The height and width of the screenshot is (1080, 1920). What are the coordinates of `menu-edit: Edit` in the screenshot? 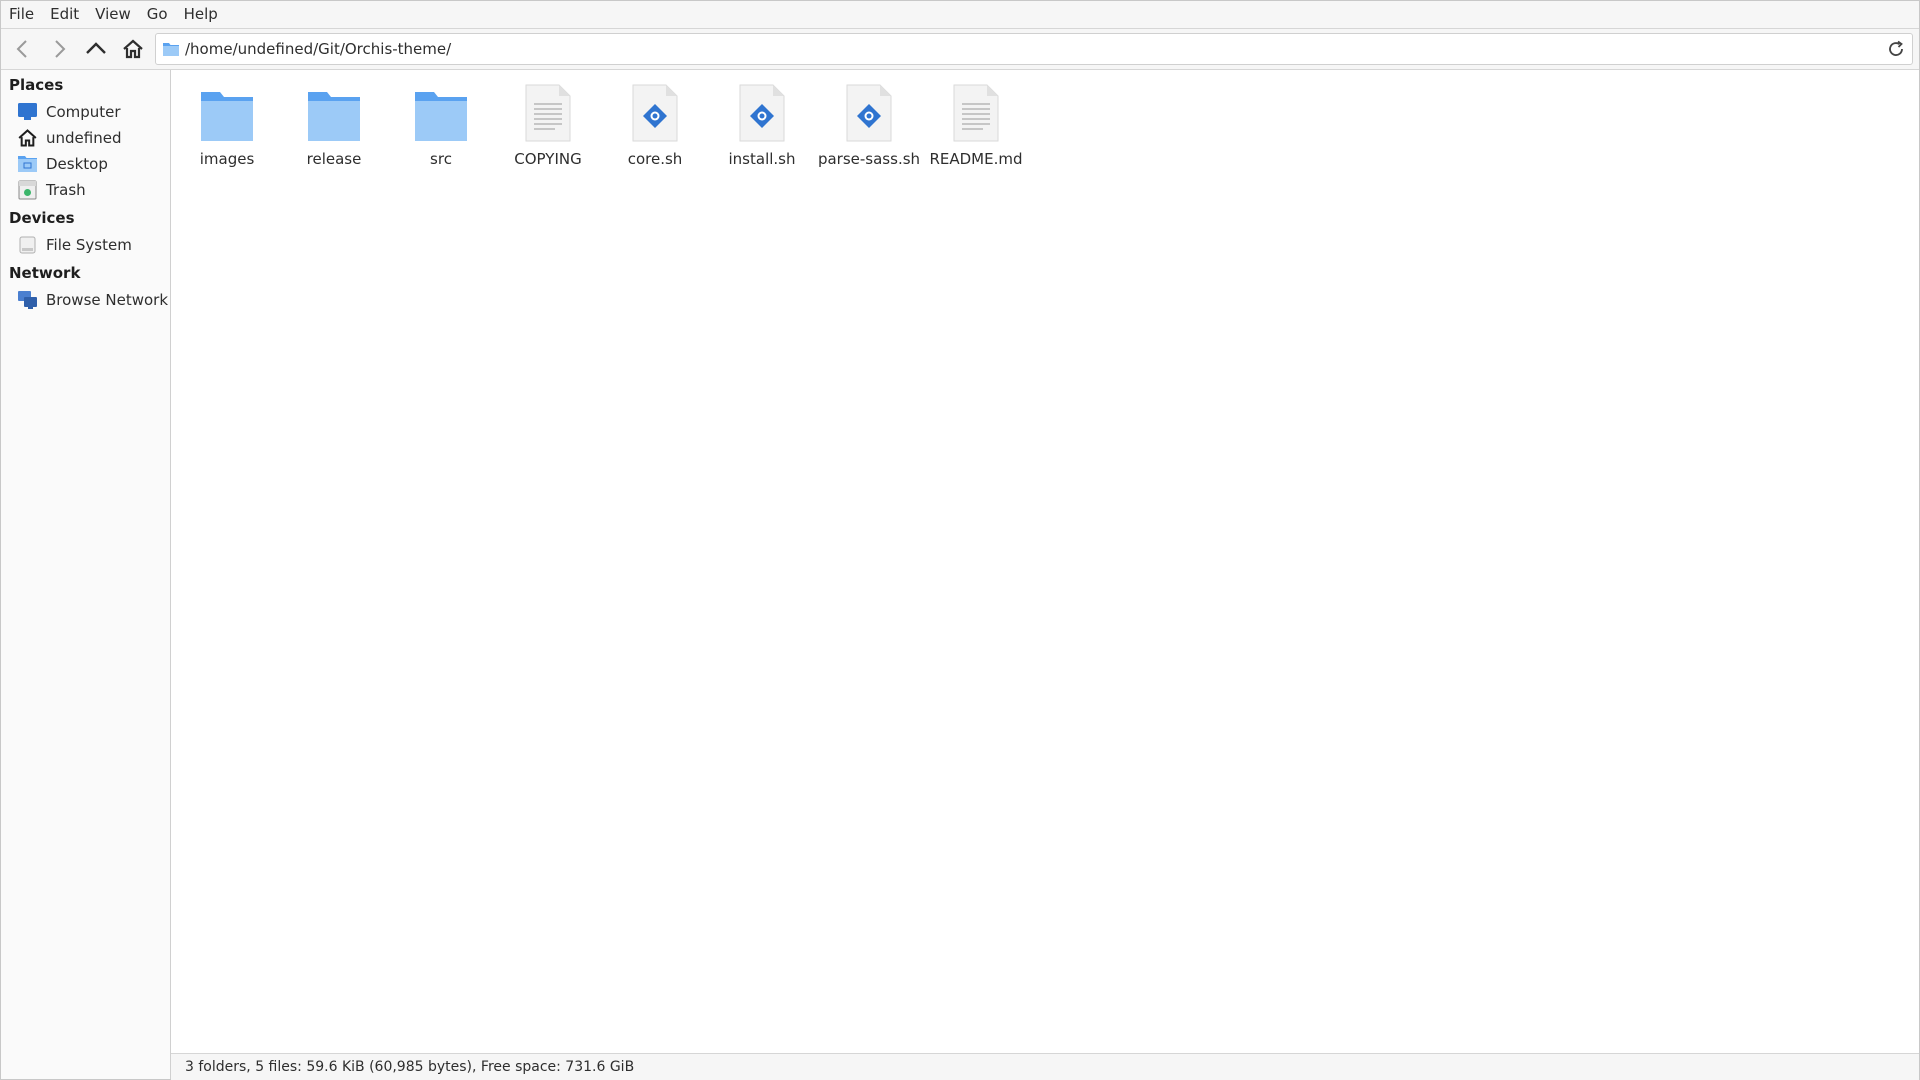 It's located at (64, 14).